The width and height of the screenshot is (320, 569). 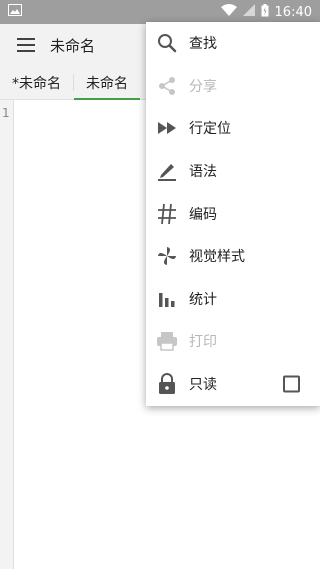 I want to click on menu-item-label: 行定位, so click(x=210, y=129).